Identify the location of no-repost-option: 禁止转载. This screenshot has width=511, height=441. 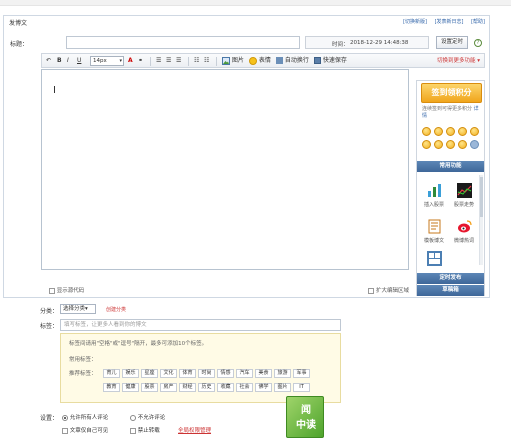
(145, 430).